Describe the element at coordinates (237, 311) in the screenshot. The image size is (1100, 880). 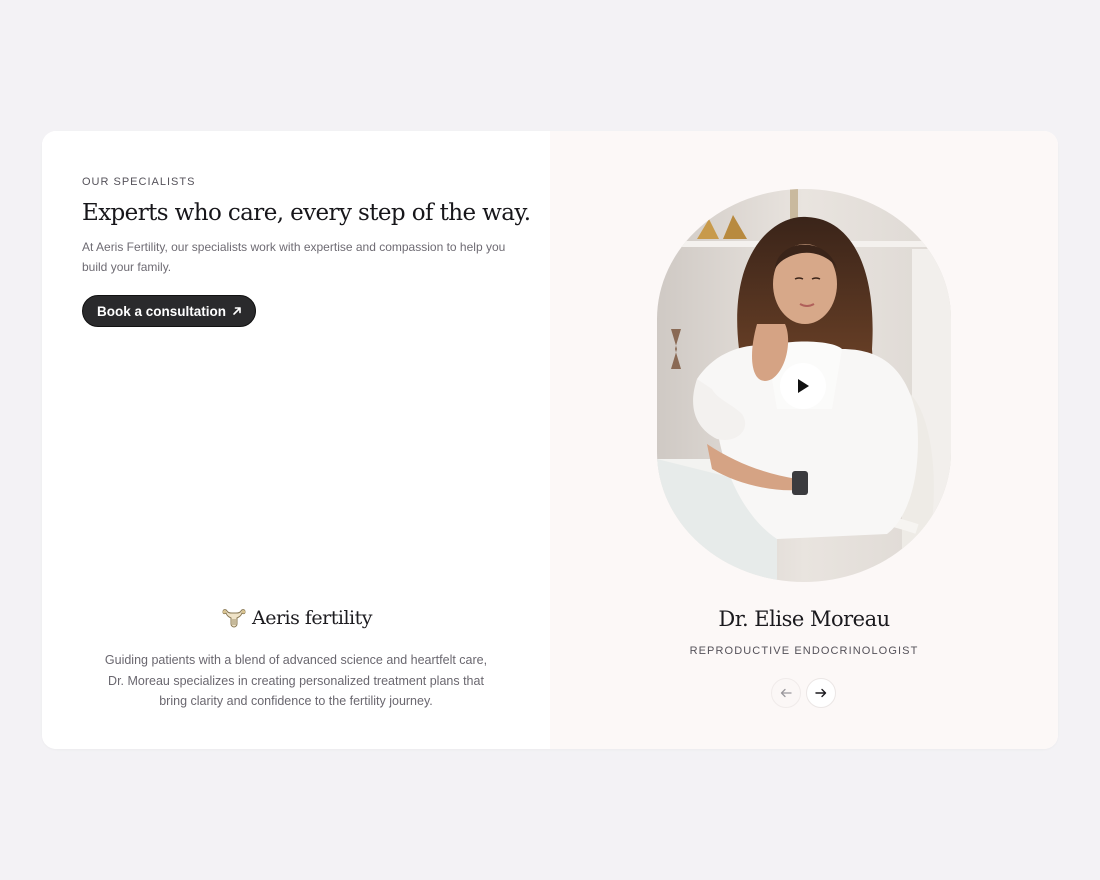
I see `arrow-up-right-icon` at that location.